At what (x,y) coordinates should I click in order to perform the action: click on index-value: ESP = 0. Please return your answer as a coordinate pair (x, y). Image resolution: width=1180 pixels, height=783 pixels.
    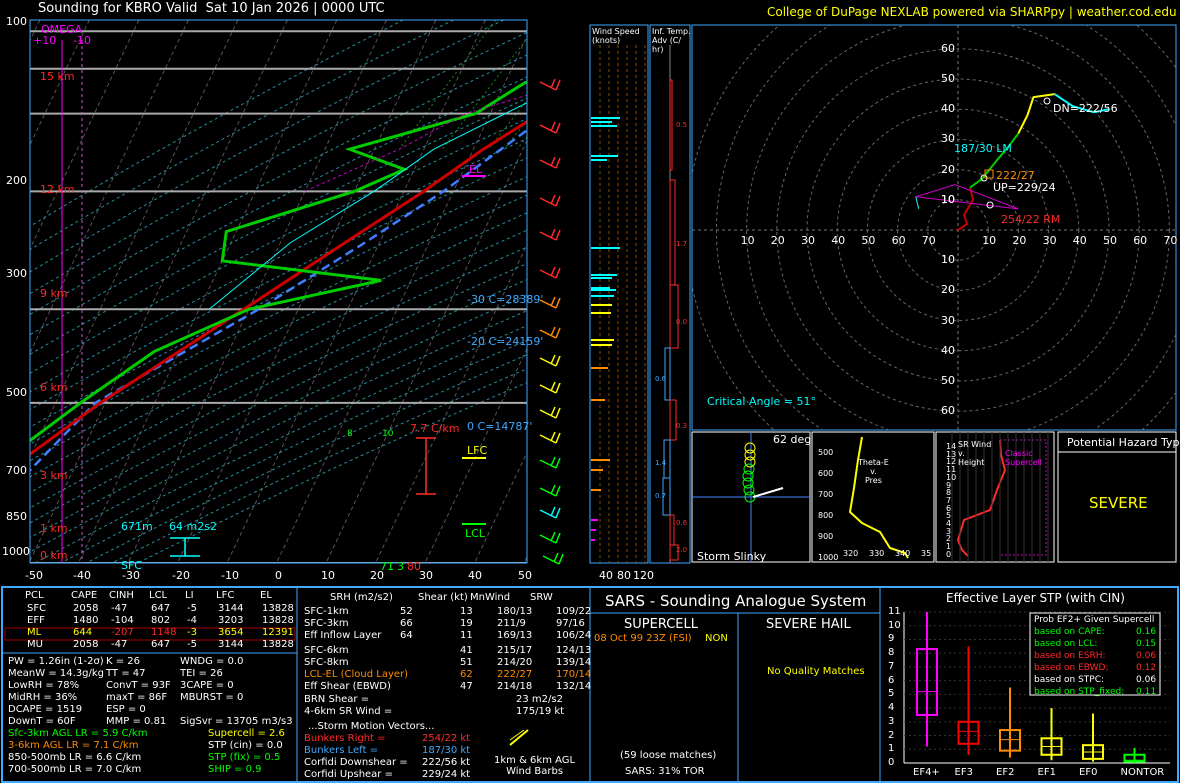
    Looking at the image, I should click on (126, 709).